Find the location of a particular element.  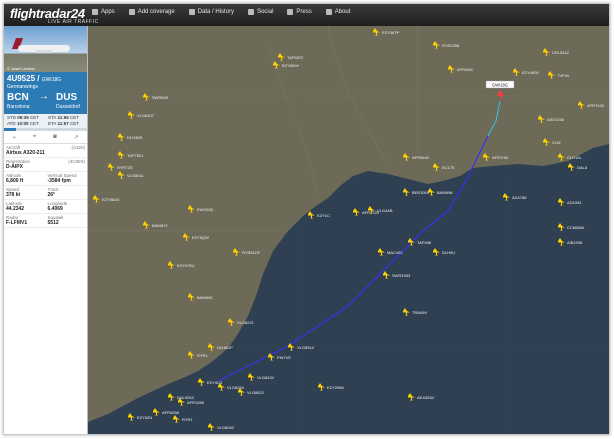

aircraft-callsign: AFR2MC is located at coordinates (465, 69).